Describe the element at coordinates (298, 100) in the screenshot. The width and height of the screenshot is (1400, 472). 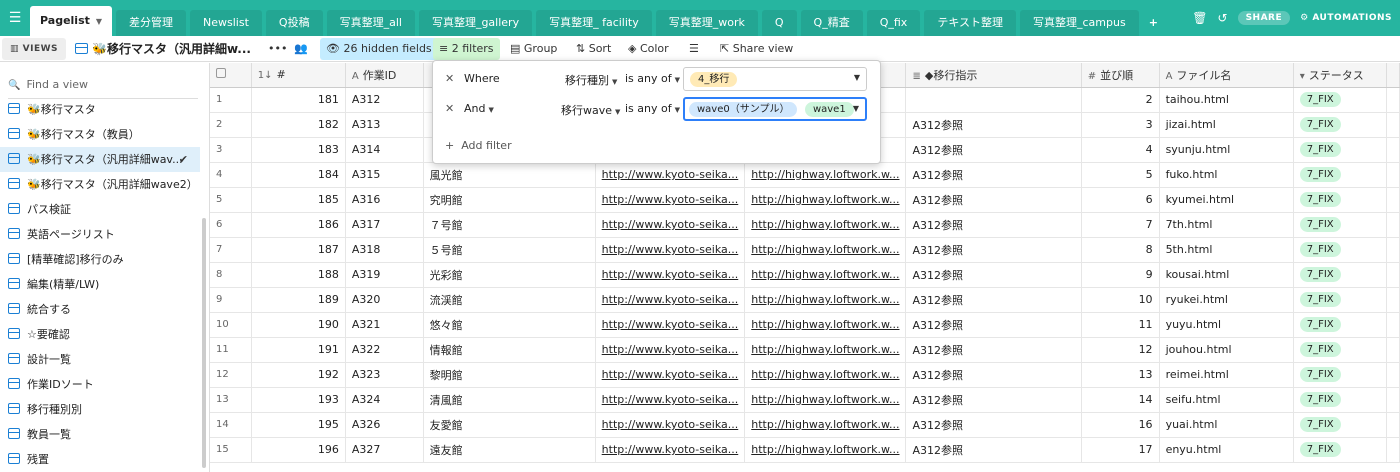
I see `cell-number: 181` at that location.